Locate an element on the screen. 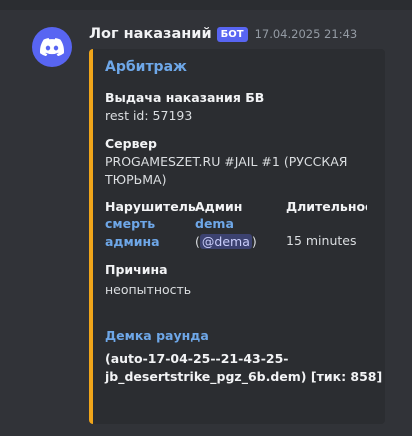 The height and width of the screenshot is (436, 412). avatar is located at coordinates (52, 47).